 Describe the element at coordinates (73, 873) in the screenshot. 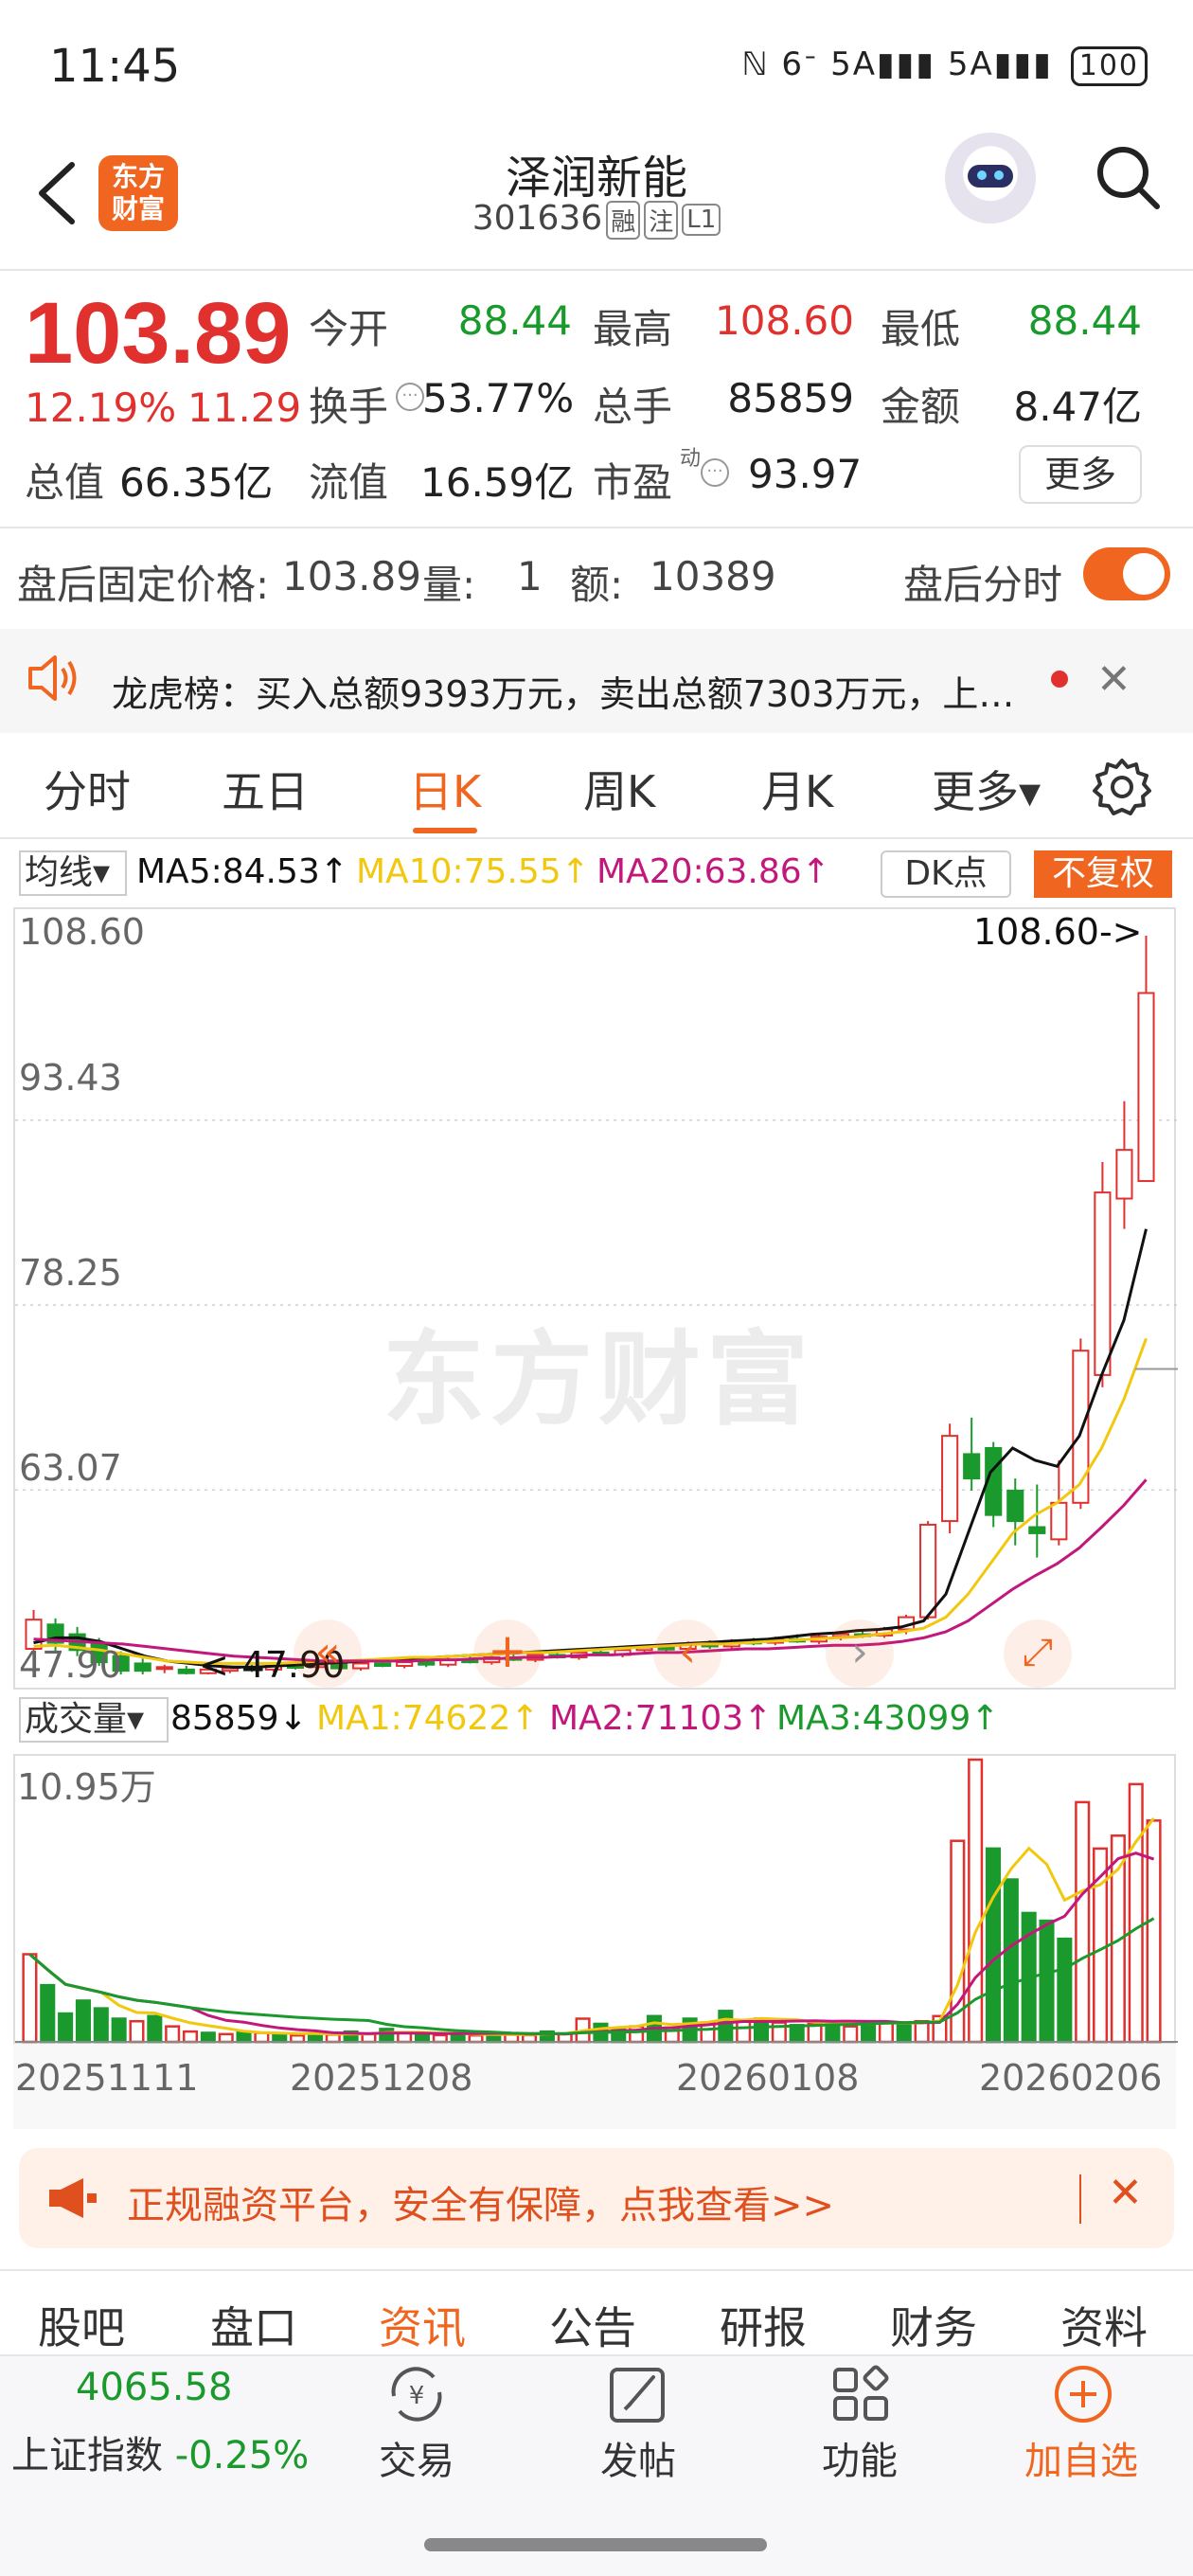

I see `indicator-select: 均线▾` at that location.